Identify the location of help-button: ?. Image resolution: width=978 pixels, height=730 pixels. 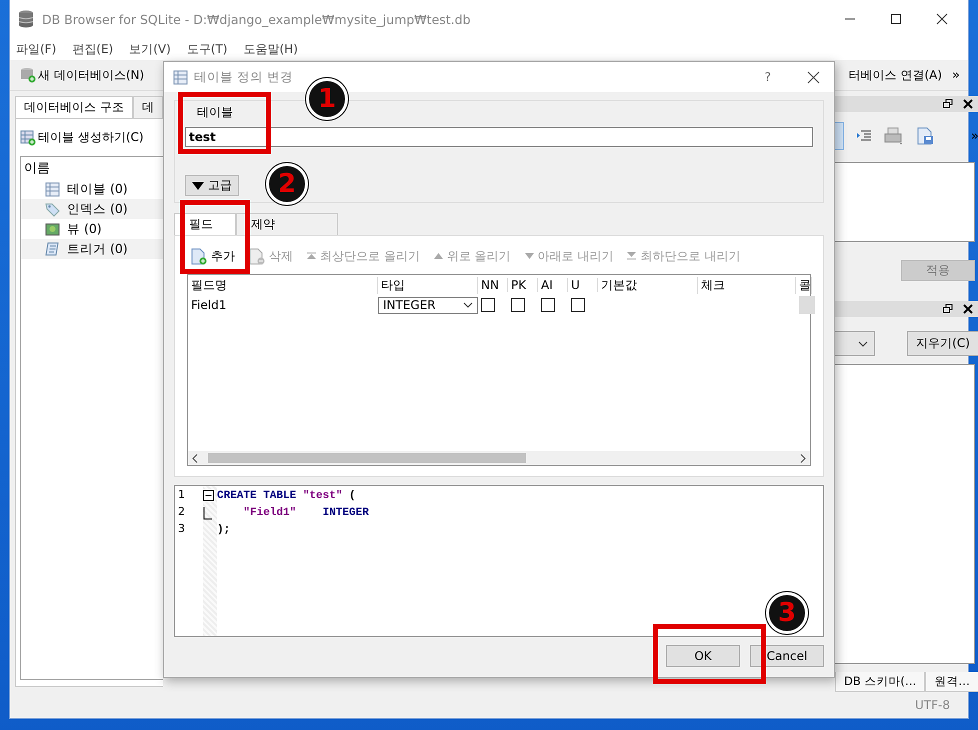
(767, 77).